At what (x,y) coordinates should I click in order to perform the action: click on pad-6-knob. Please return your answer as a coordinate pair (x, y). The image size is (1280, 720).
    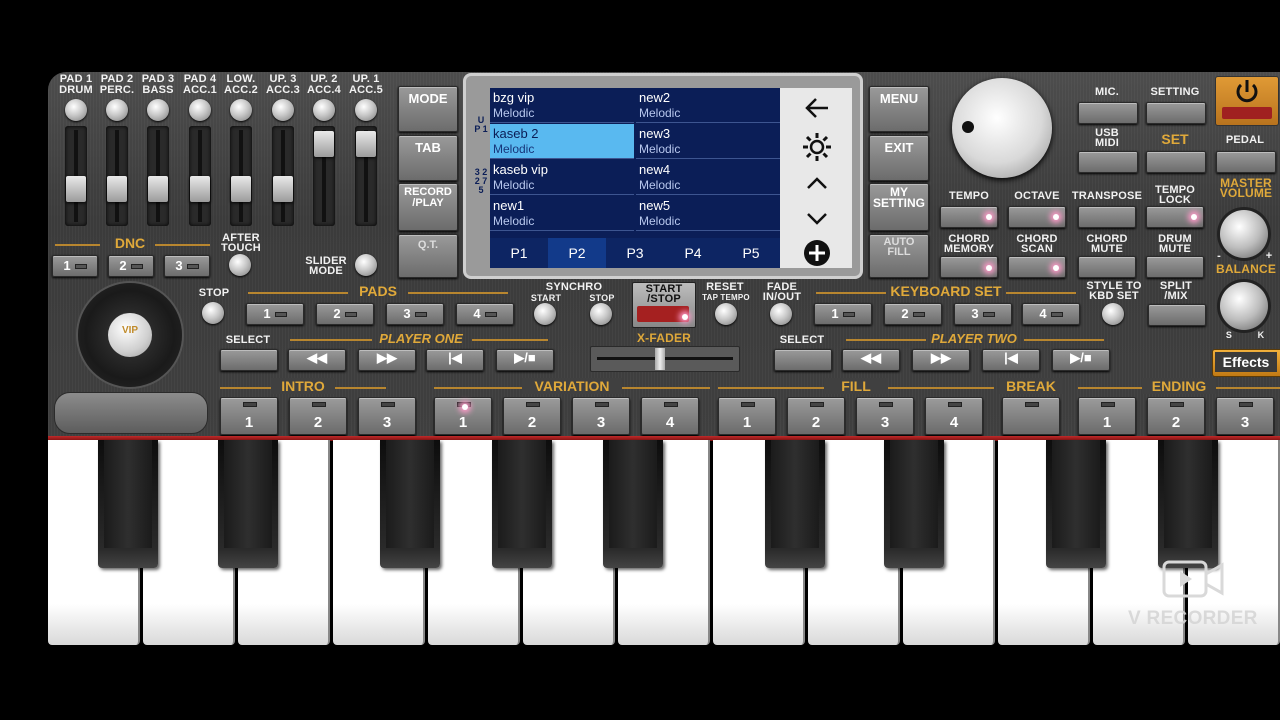
    Looking at the image, I should click on (283, 110).